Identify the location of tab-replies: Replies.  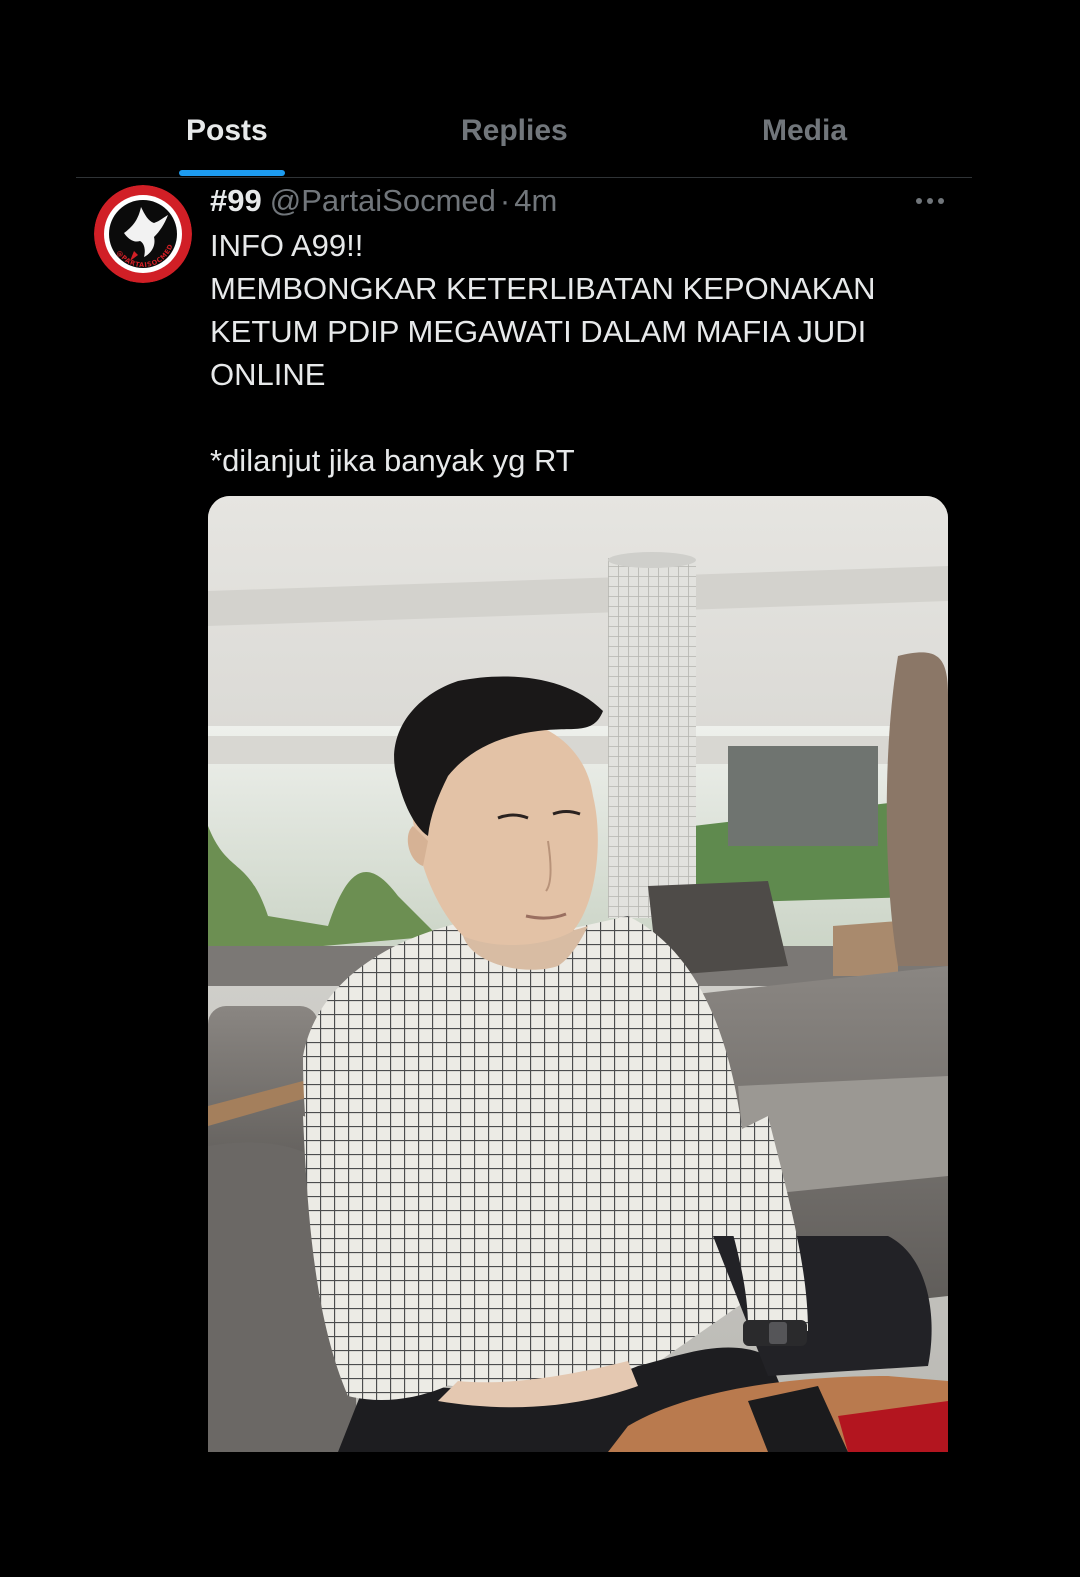
(514, 135).